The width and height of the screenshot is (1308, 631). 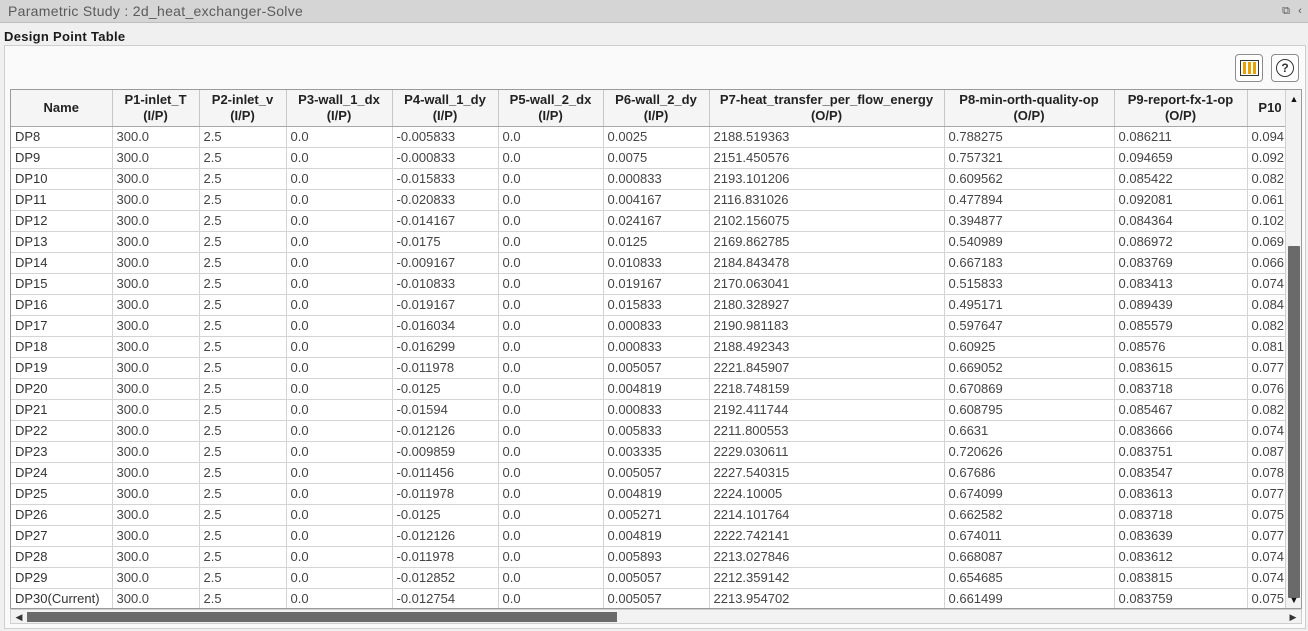 What do you see at coordinates (1029, 473) in the screenshot?
I see `table-cell: 0.67686` at bounding box center [1029, 473].